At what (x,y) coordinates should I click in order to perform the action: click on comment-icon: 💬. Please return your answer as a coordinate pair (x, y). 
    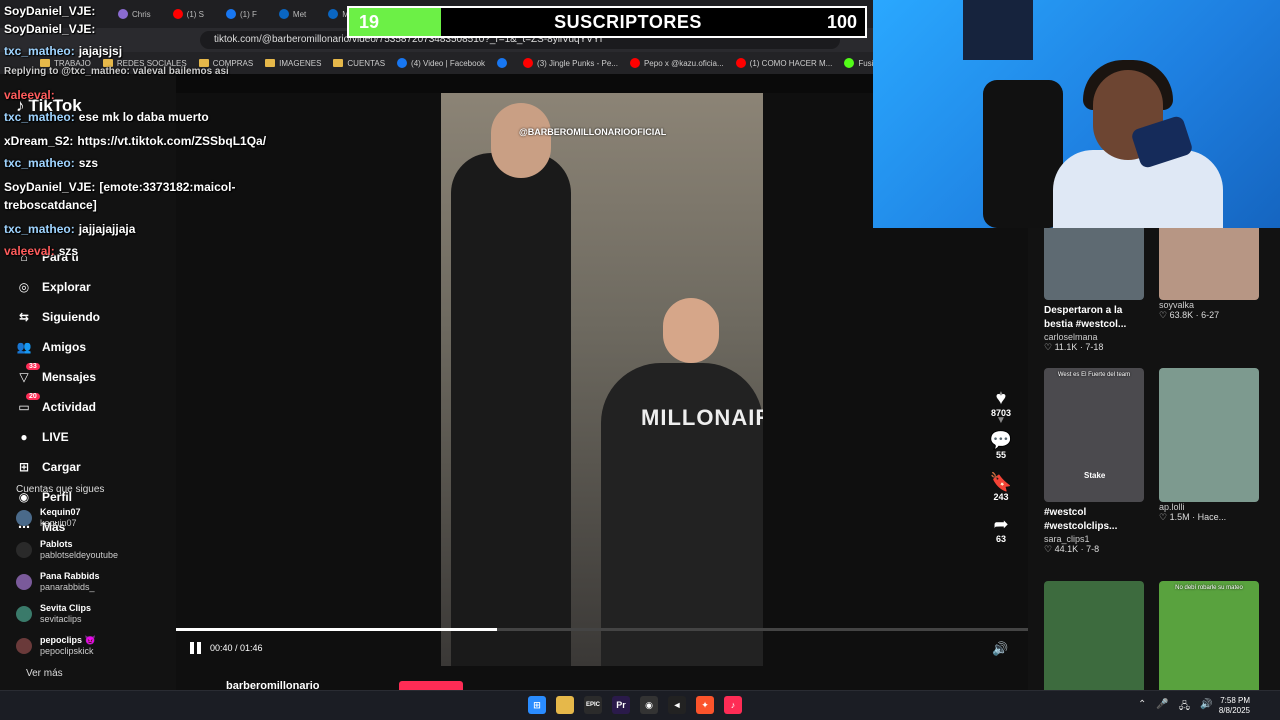
    Looking at the image, I should click on (1001, 440).